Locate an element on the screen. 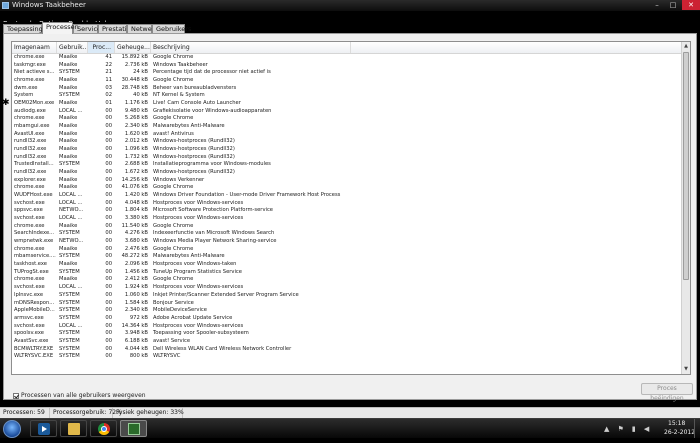 This screenshot has height=443, width=700. row-imagename: System is located at coordinates (24, 95).